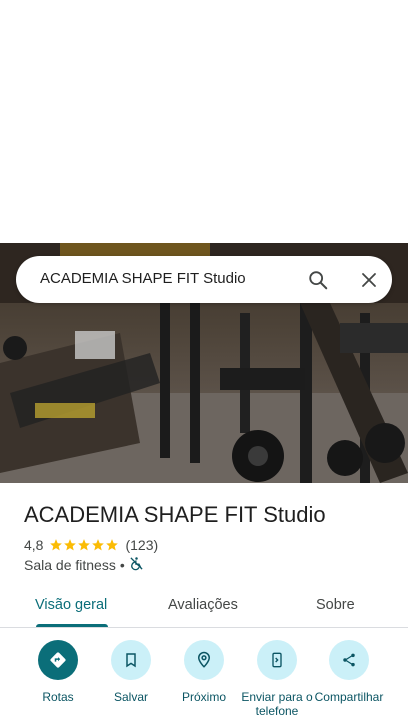 This screenshot has width=408, height=726. I want to click on star-rating, so click(84, 545).